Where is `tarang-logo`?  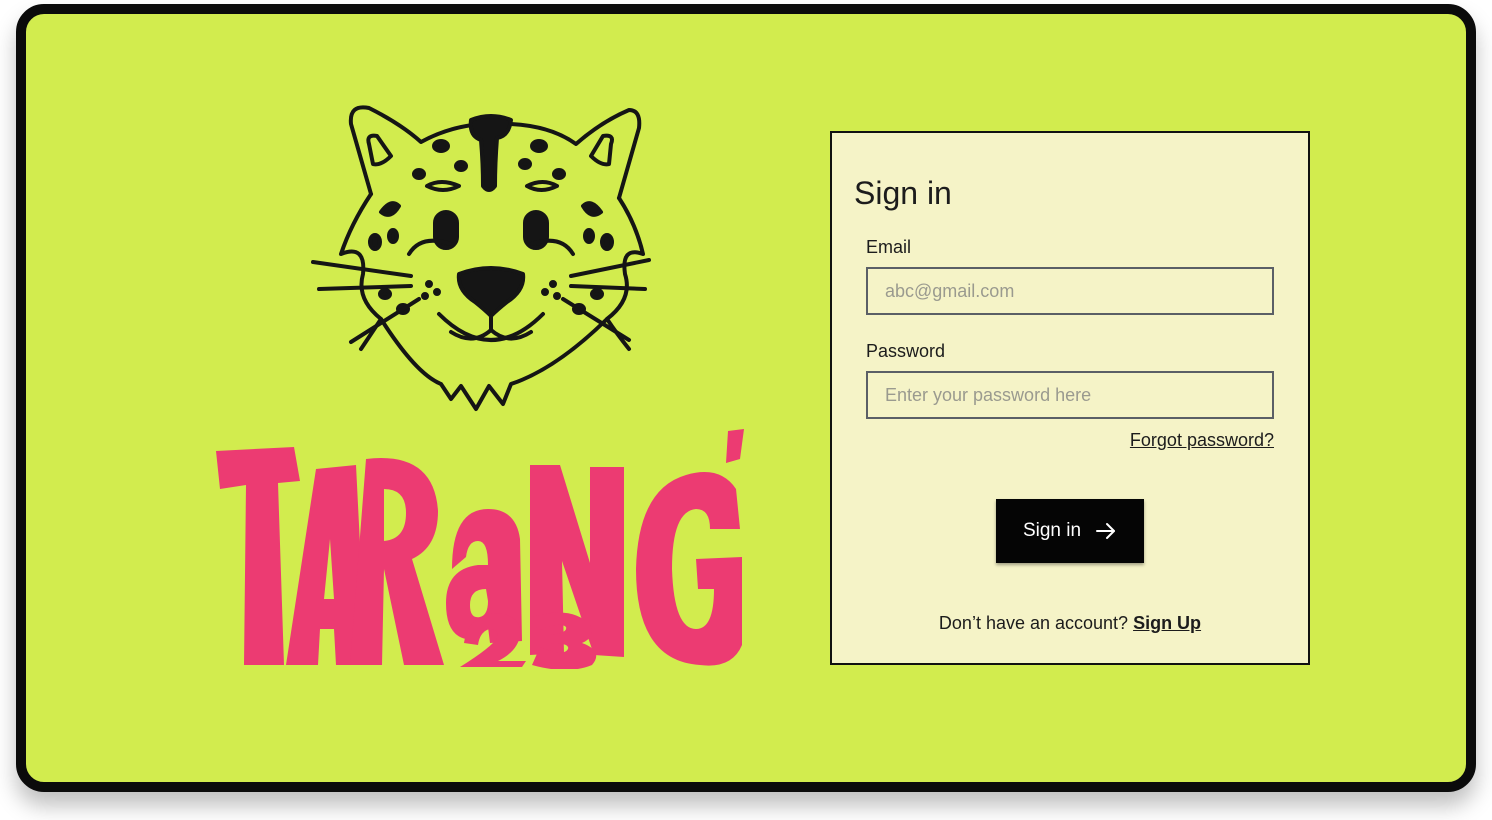
tarang-logo is located at coordinates (480, 549).